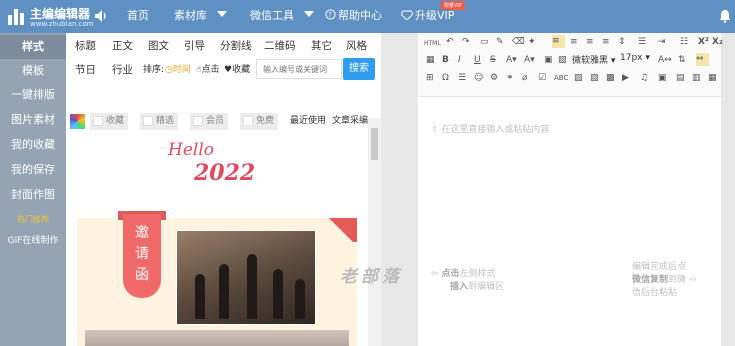 This screenshot has height=346, width=735. What do you see at coordinates (33, 170) in the screenshot?
I see `sidebar-item-my-saved: 我的保存` at bounding box center [33, 170].